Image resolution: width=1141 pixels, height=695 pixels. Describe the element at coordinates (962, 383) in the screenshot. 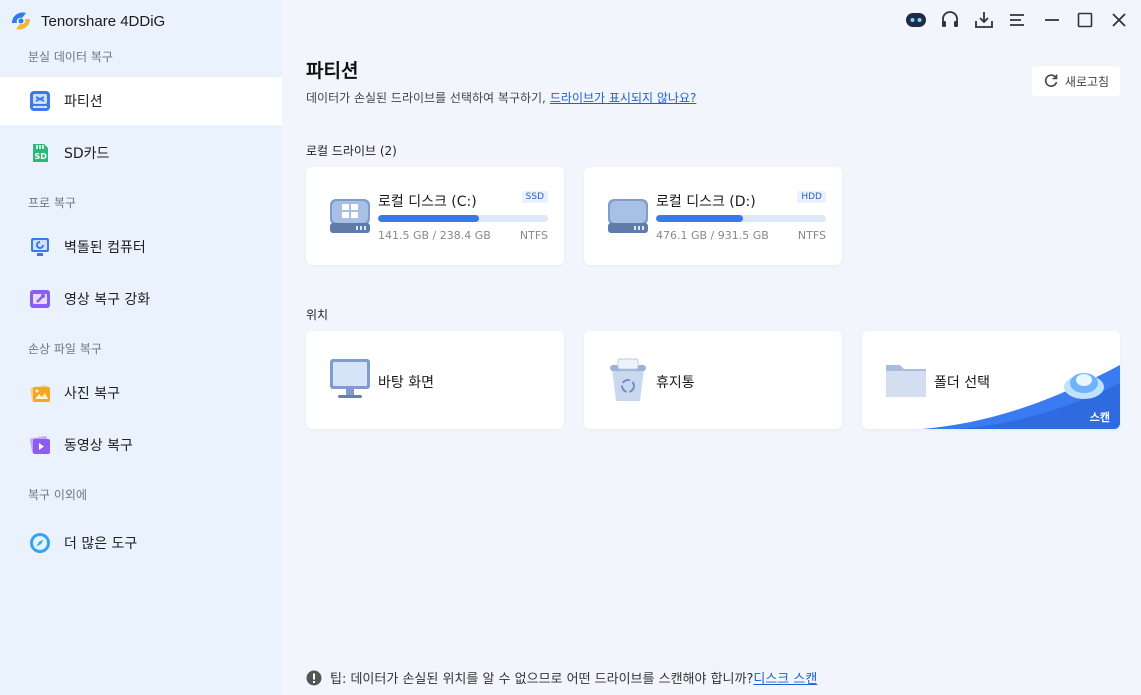

I see `location-label: 폴더 선택` at that location.